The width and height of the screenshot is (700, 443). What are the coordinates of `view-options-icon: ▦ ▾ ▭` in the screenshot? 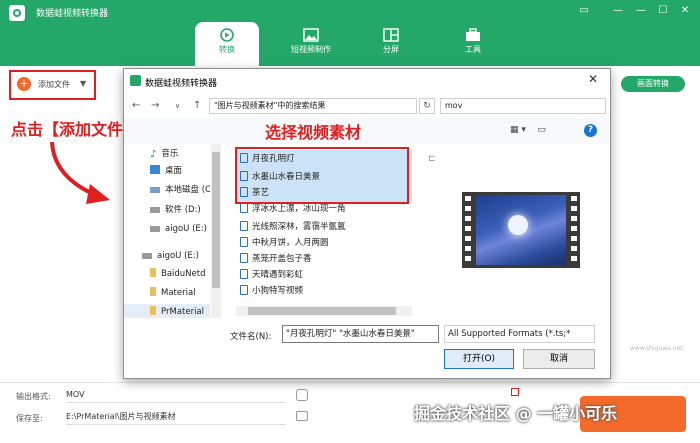 It's located at (528, 130).